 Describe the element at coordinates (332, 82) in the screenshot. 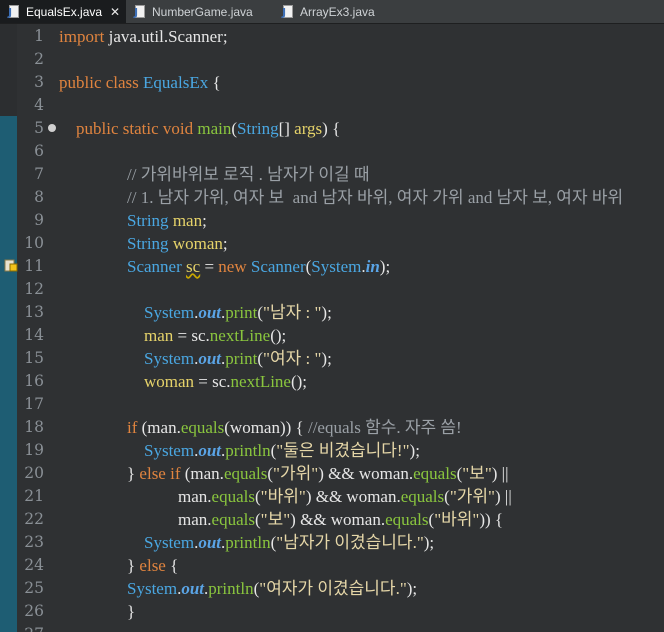

I see `code-line: 3 public class EqualsEx {` at that location.